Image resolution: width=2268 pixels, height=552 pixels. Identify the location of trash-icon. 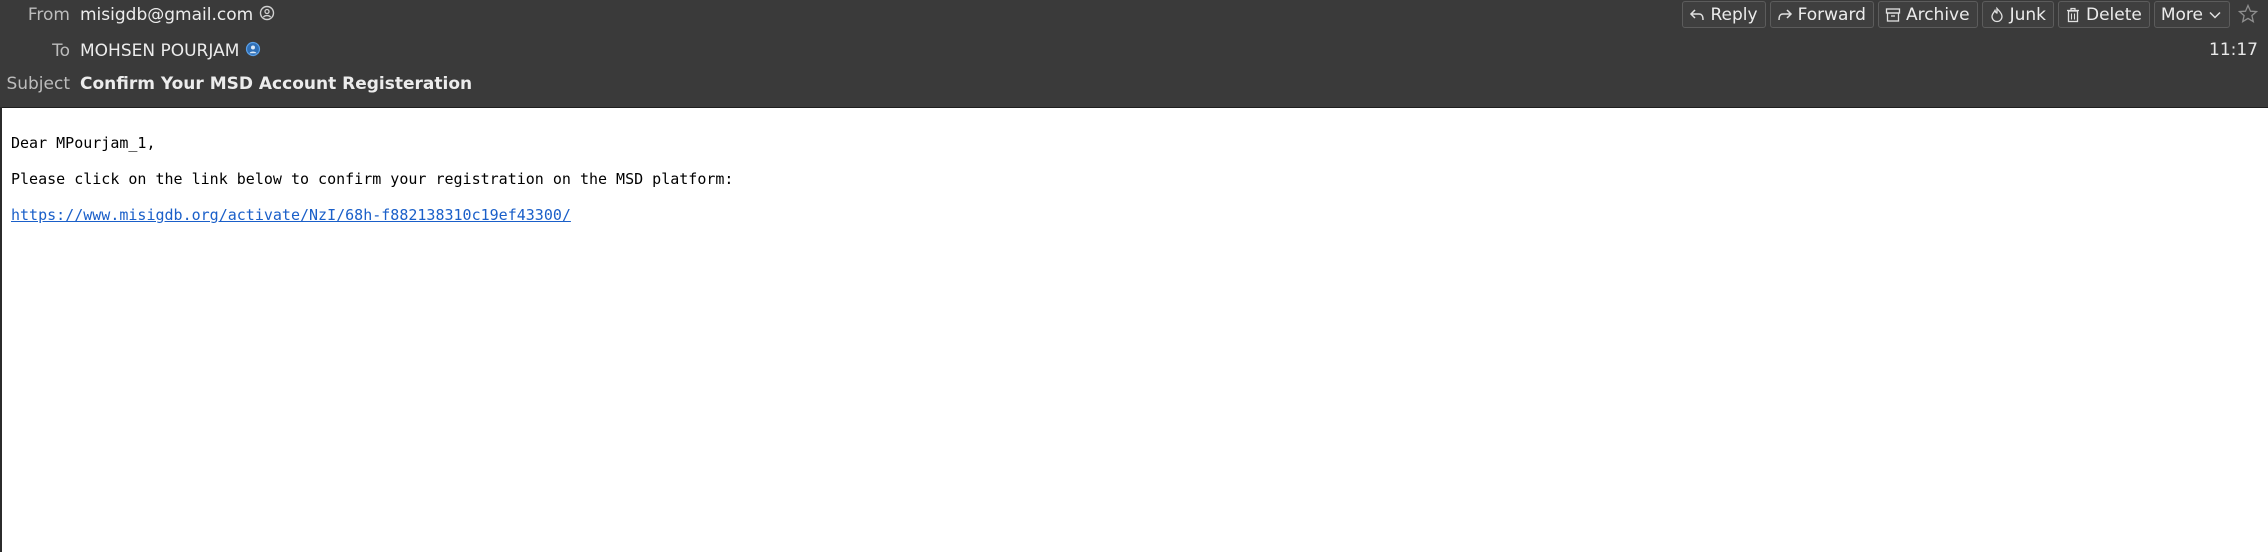
(2072, 14).